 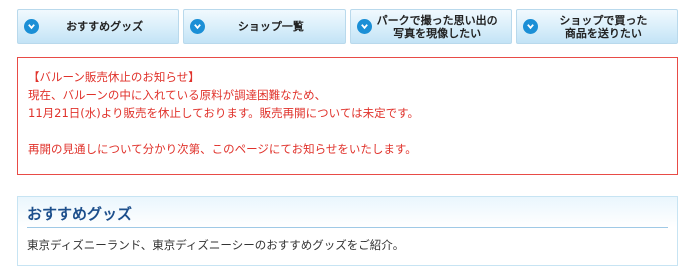 I want to click on section-title: おすすめグッズ, so click(x=347, y=215).